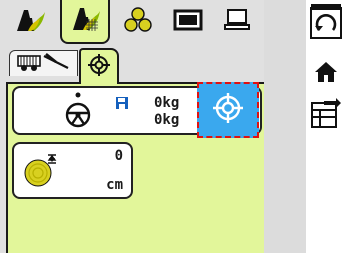  Describe the element at coordinates (114, 185) in the screenshot. I see `height-unit: cm` at that location.